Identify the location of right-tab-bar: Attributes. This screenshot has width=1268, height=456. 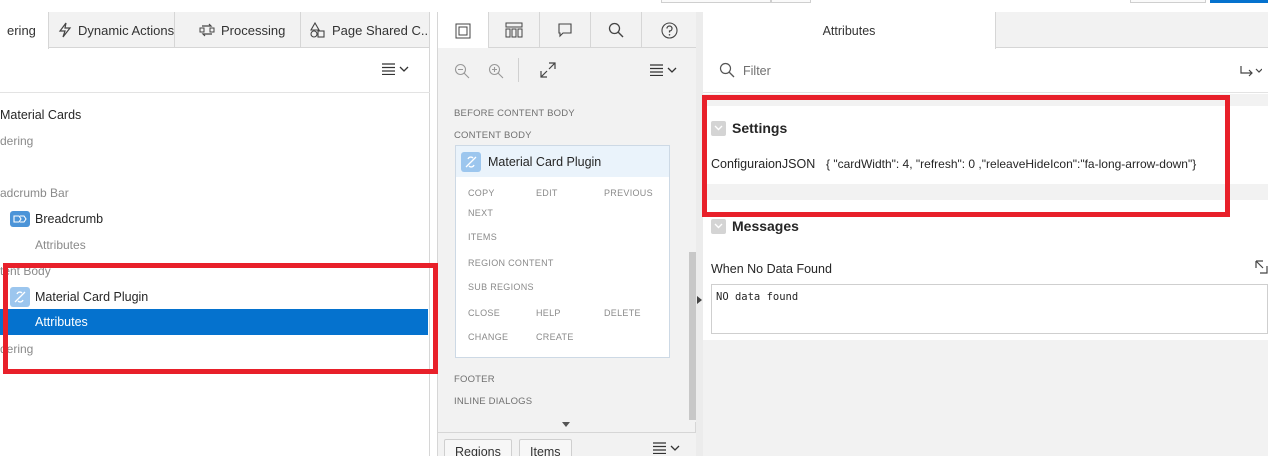
(985, 30).